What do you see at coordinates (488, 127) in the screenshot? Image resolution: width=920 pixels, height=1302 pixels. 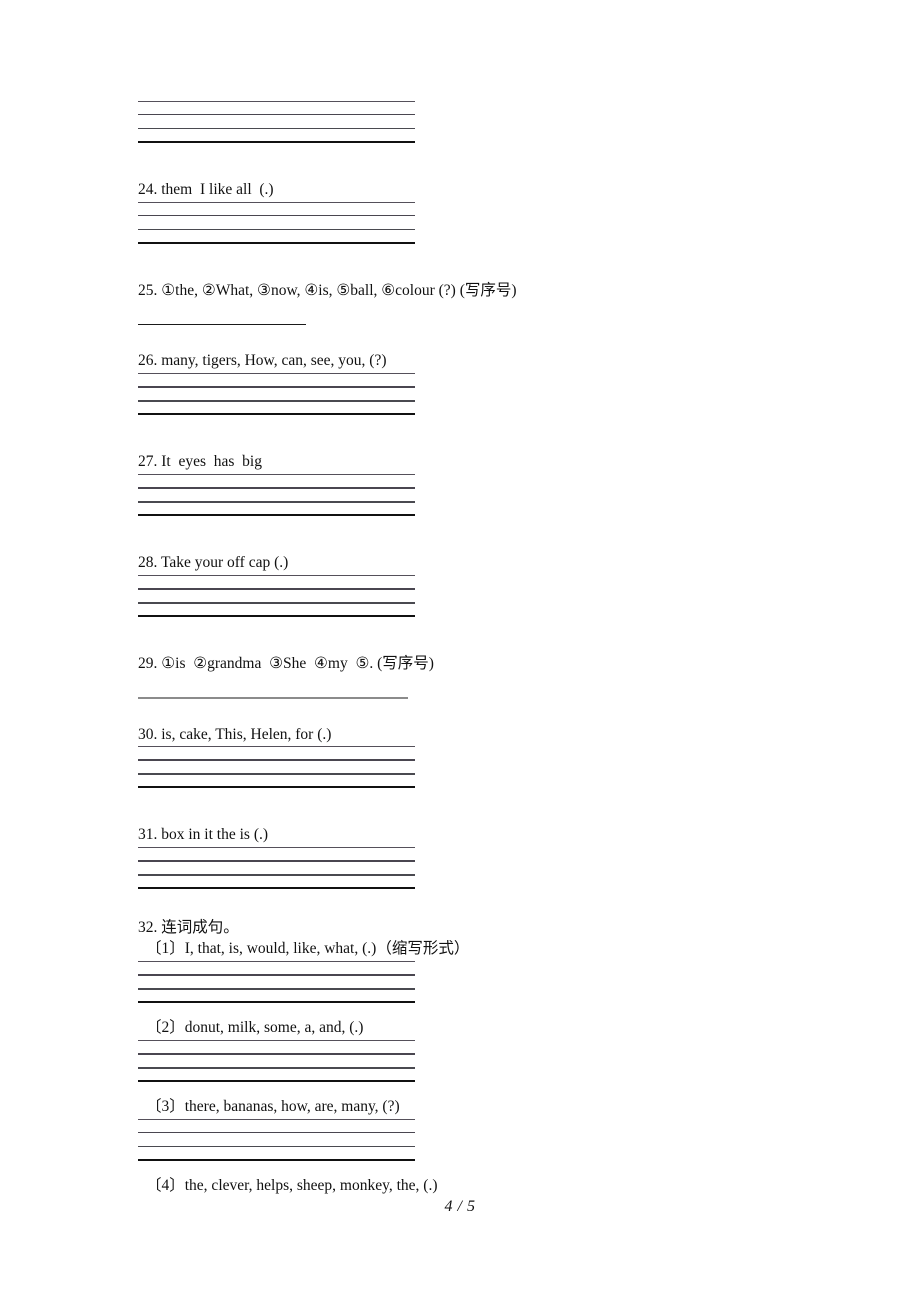 I see `question-block-continuation` at bounding box center [488, 127].